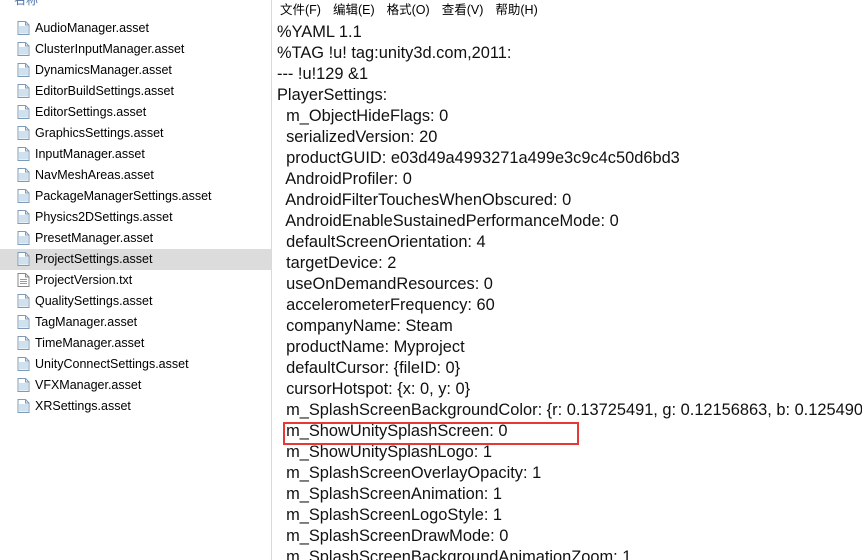 The image size is (862, 560). Describe the element at coordinates (99, 133) in the screenshot. I see `file-name: GraphicsSettings.asset` at that location.